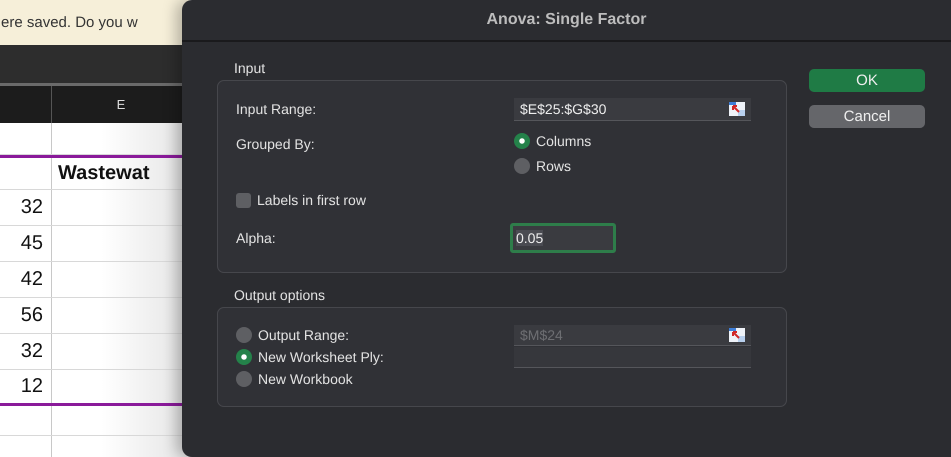  Describe the element at coordinates (867, 116) in the screenshot. I see `cancel-button: Cancel` at that location.